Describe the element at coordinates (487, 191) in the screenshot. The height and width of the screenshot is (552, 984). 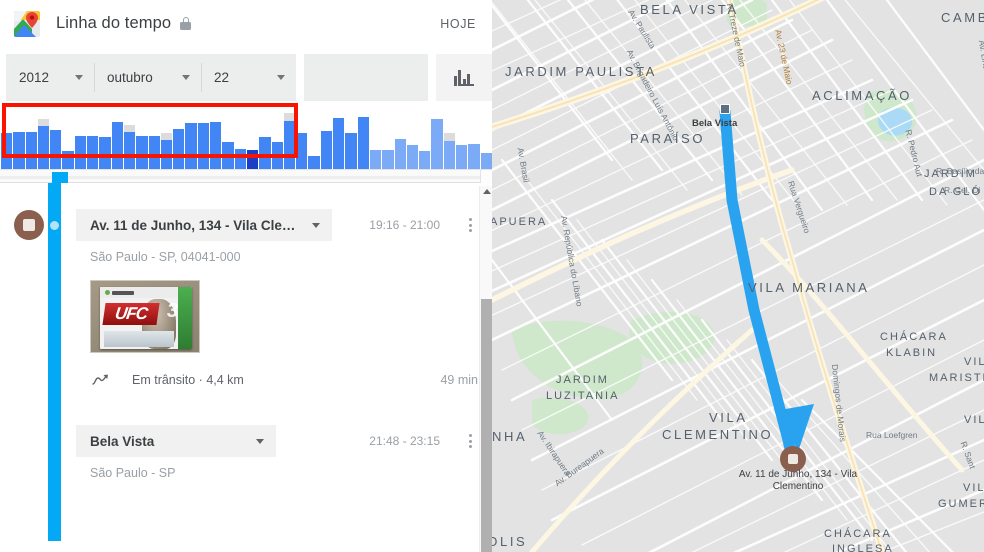
I see `scroll-up-arrow-icon` at that location.